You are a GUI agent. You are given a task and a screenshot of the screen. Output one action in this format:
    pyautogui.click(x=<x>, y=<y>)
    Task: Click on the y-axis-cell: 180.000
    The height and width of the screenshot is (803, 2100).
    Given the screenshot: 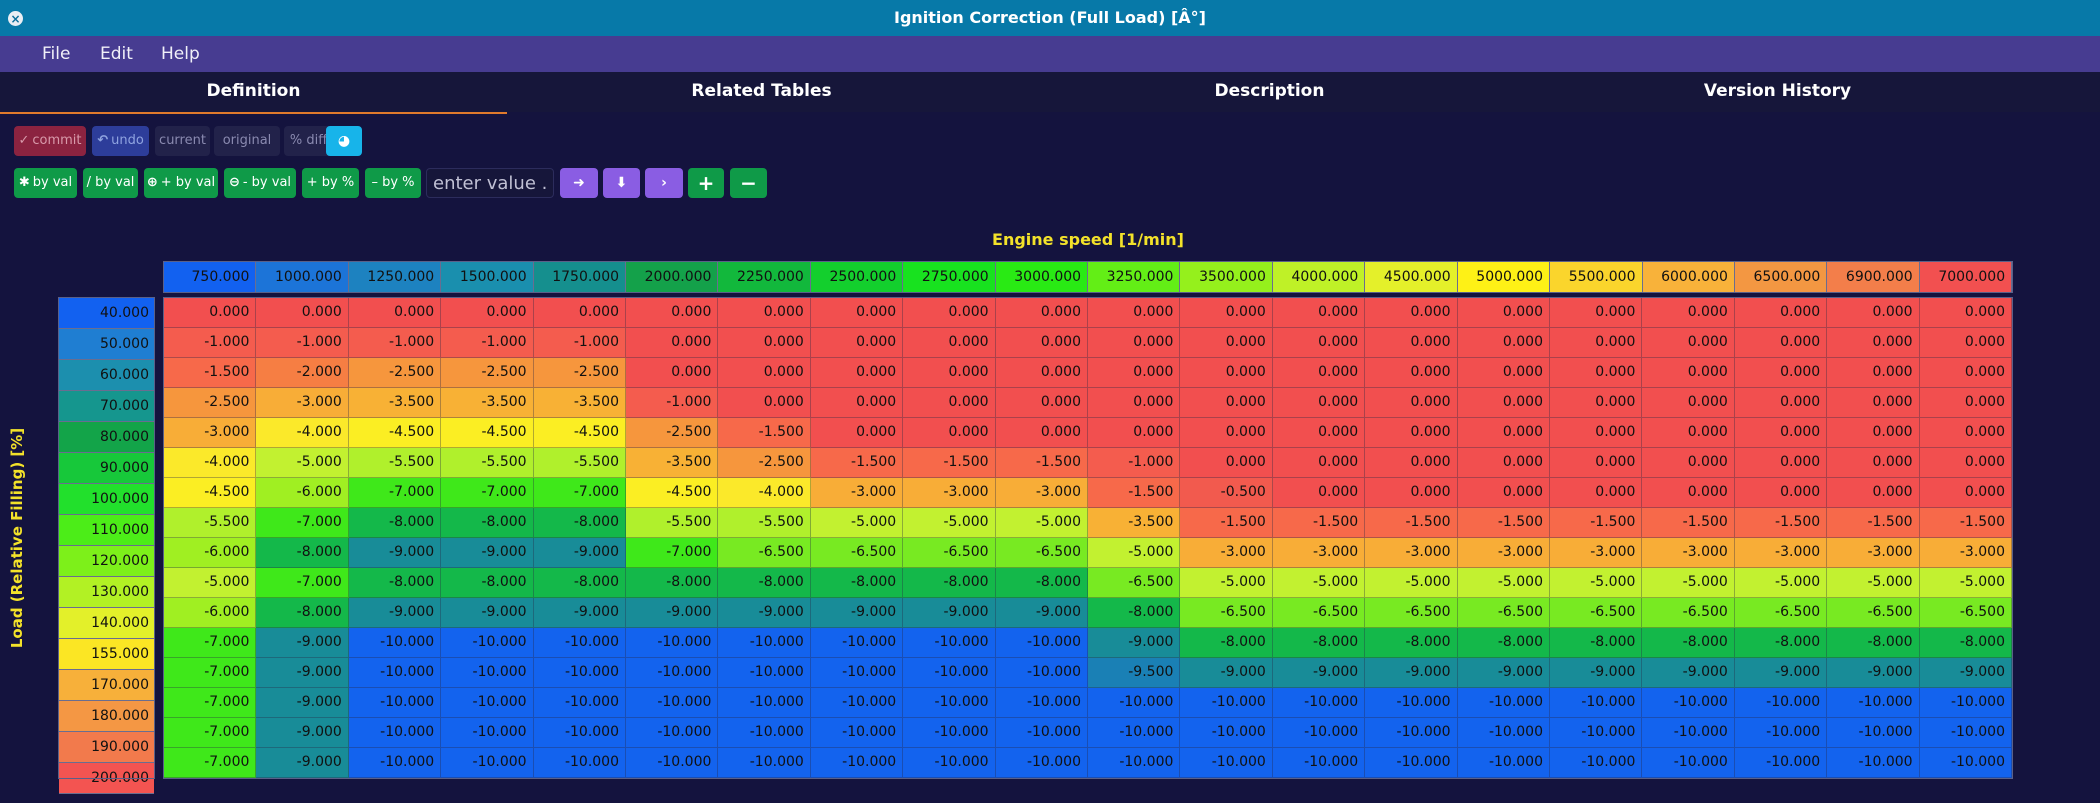 What is the action you would take?
    pyautogui.click(x=106, y=716)
    